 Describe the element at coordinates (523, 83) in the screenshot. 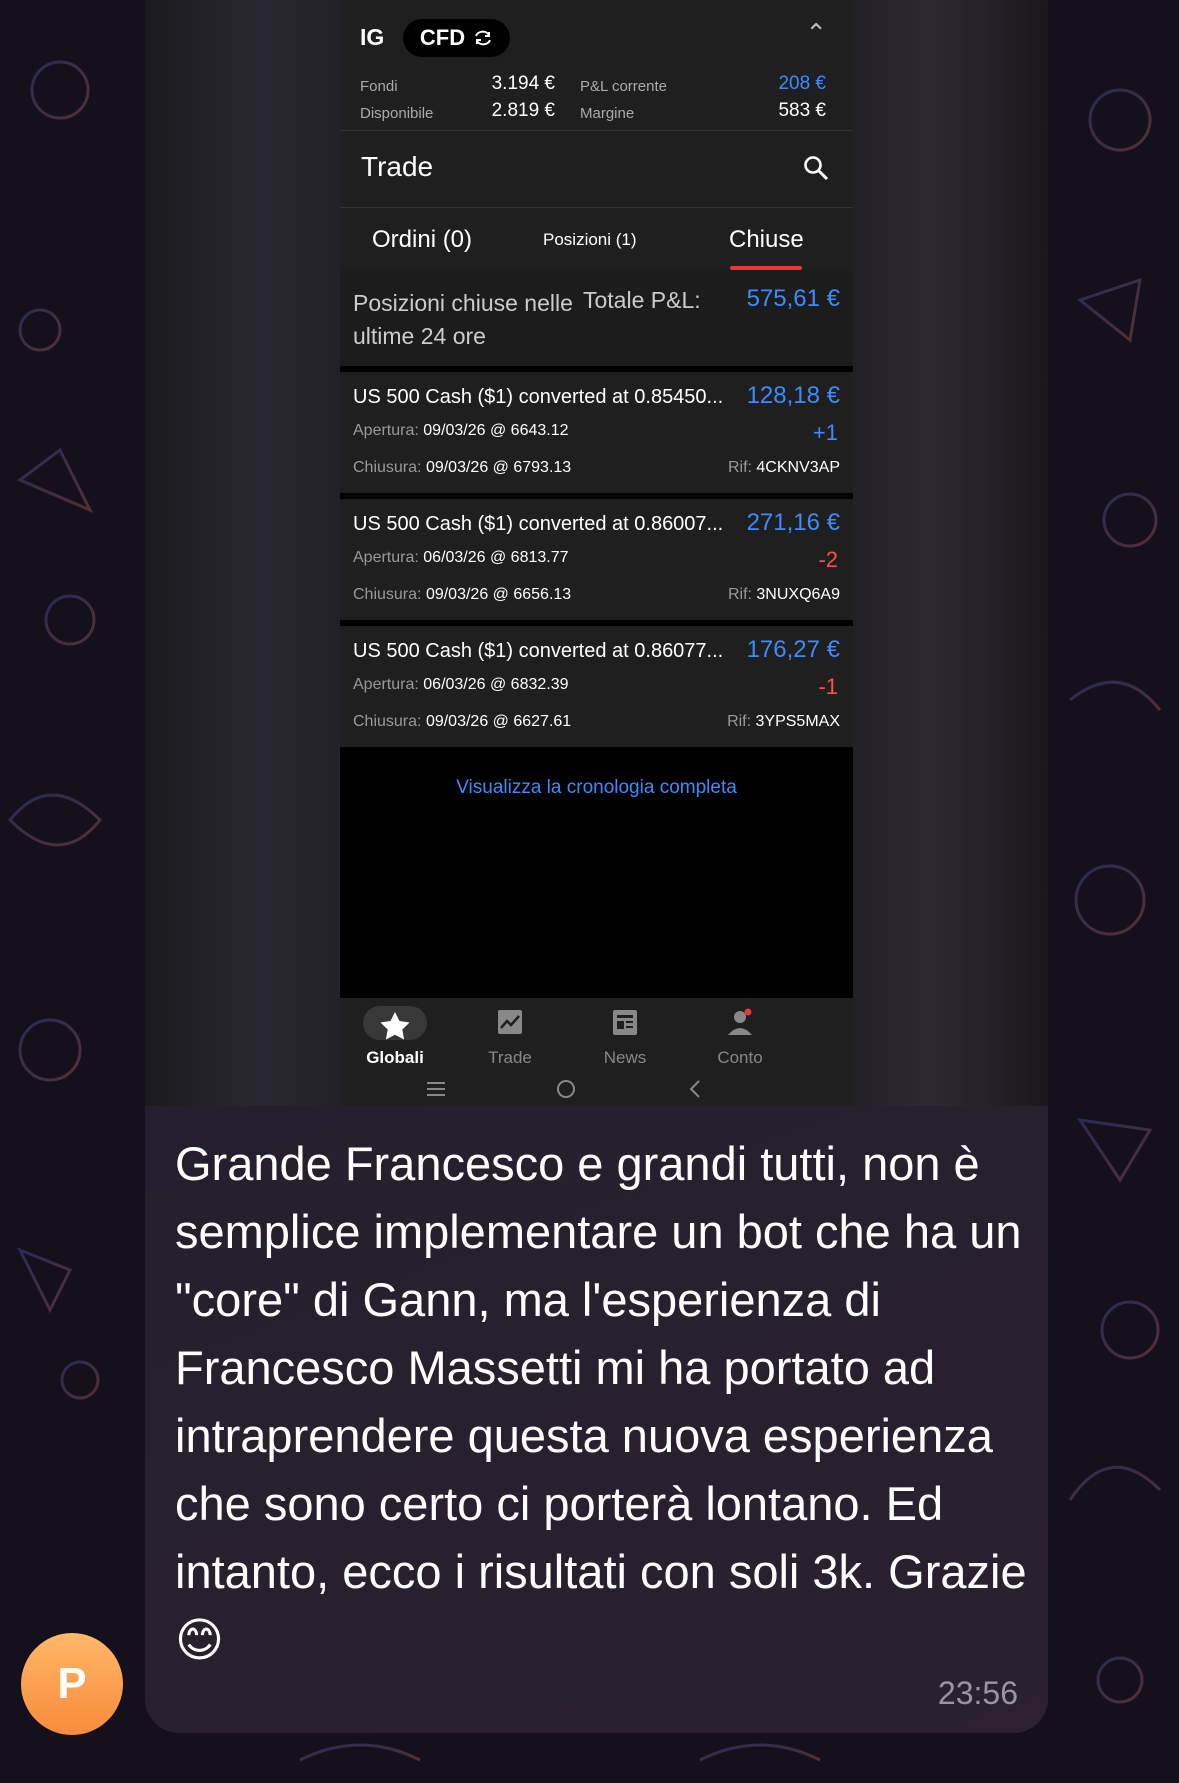

I see `stat-value-fondi: 3.194 €` at that location.